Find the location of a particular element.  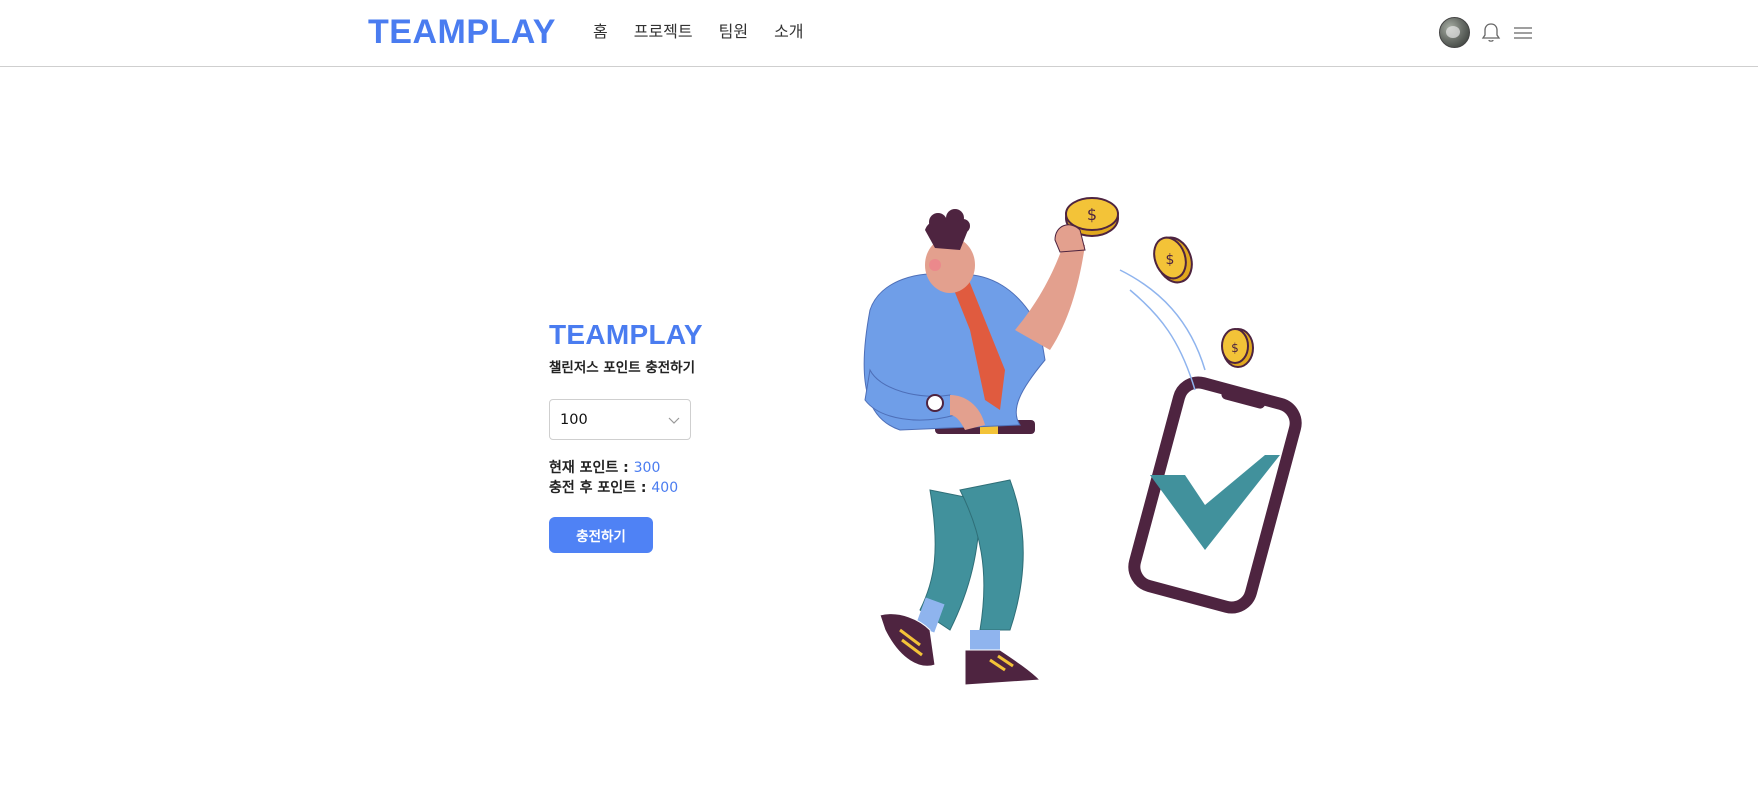

current-points-value: 300 is located at coordinates (647, 468).